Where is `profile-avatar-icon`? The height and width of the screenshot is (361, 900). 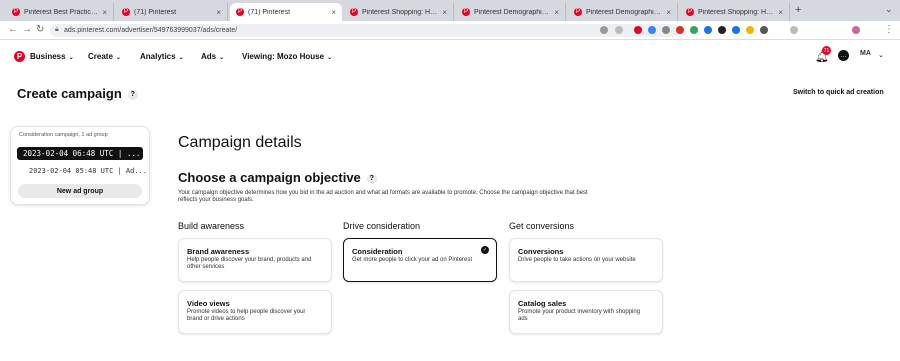
profile-avatar-icon is located at coordinates (856, 30).